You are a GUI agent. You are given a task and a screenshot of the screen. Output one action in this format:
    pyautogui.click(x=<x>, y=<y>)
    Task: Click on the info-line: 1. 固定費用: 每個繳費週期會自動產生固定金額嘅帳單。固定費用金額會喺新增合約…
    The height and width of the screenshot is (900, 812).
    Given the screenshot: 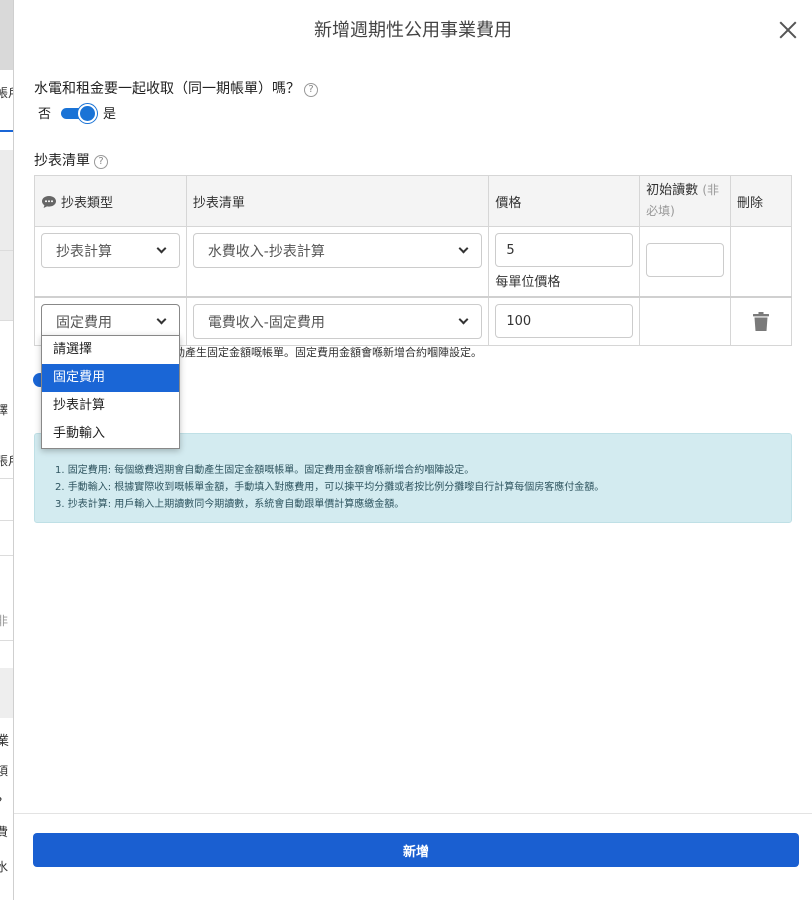 What is the action you would take?
    pyautogui.click(x=265, y=470)
    